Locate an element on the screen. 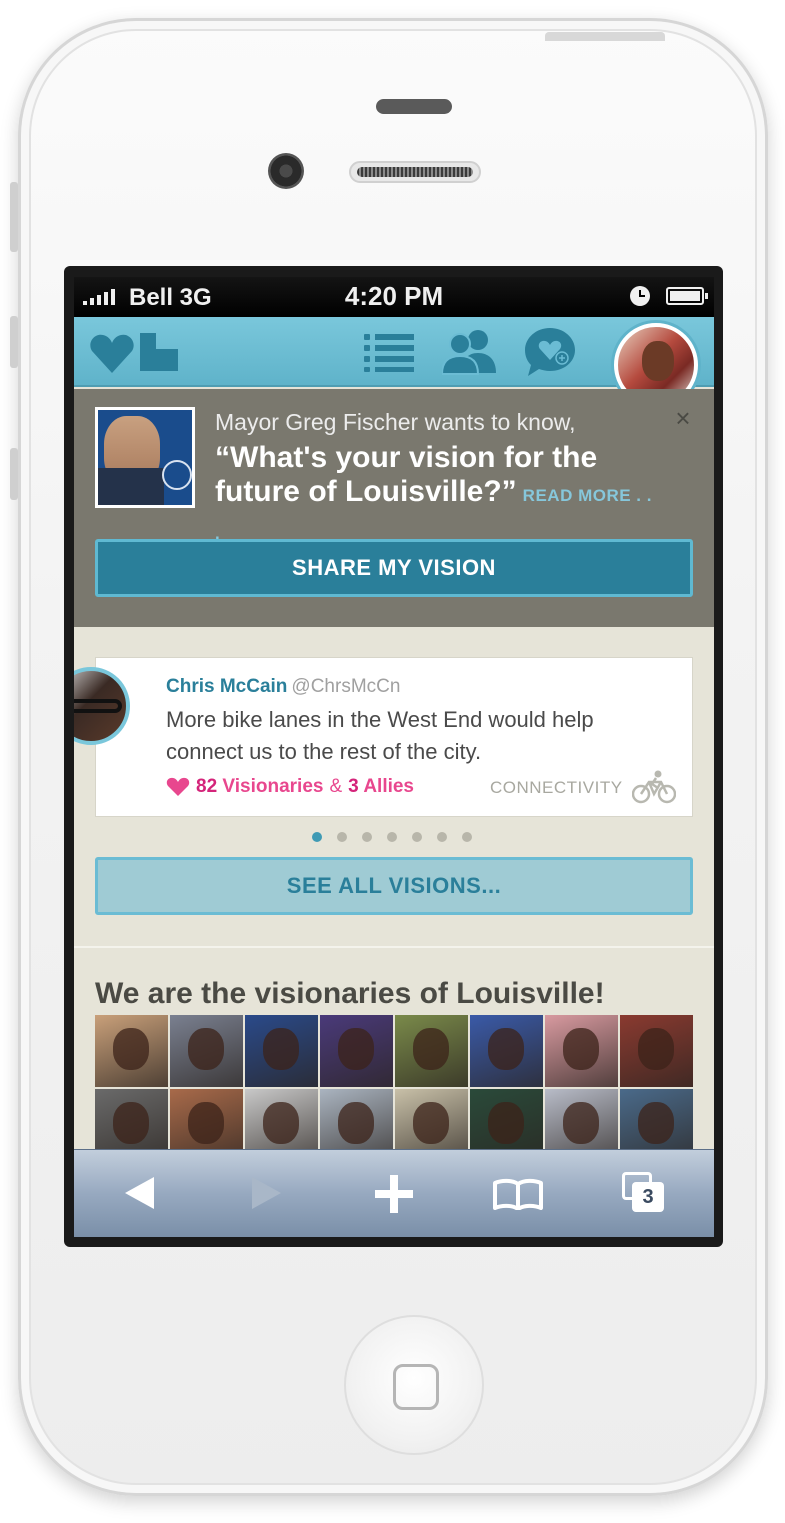 The height and width of the screenshot is (1523, 785). people-icon is located at coordinates (470, 351).